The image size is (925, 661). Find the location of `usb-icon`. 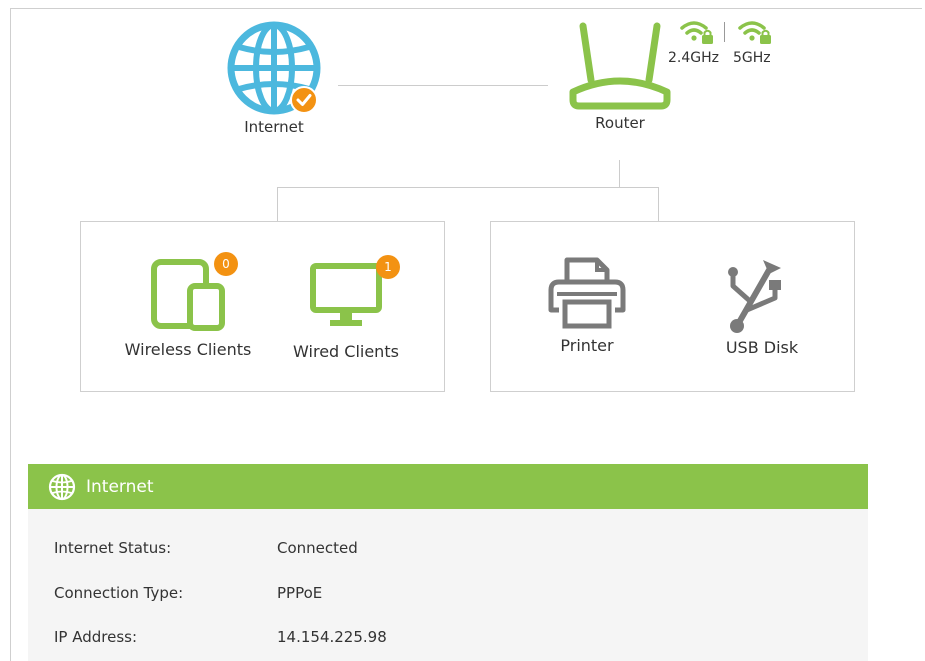

usb-icon is located at coordinates (754, 296).